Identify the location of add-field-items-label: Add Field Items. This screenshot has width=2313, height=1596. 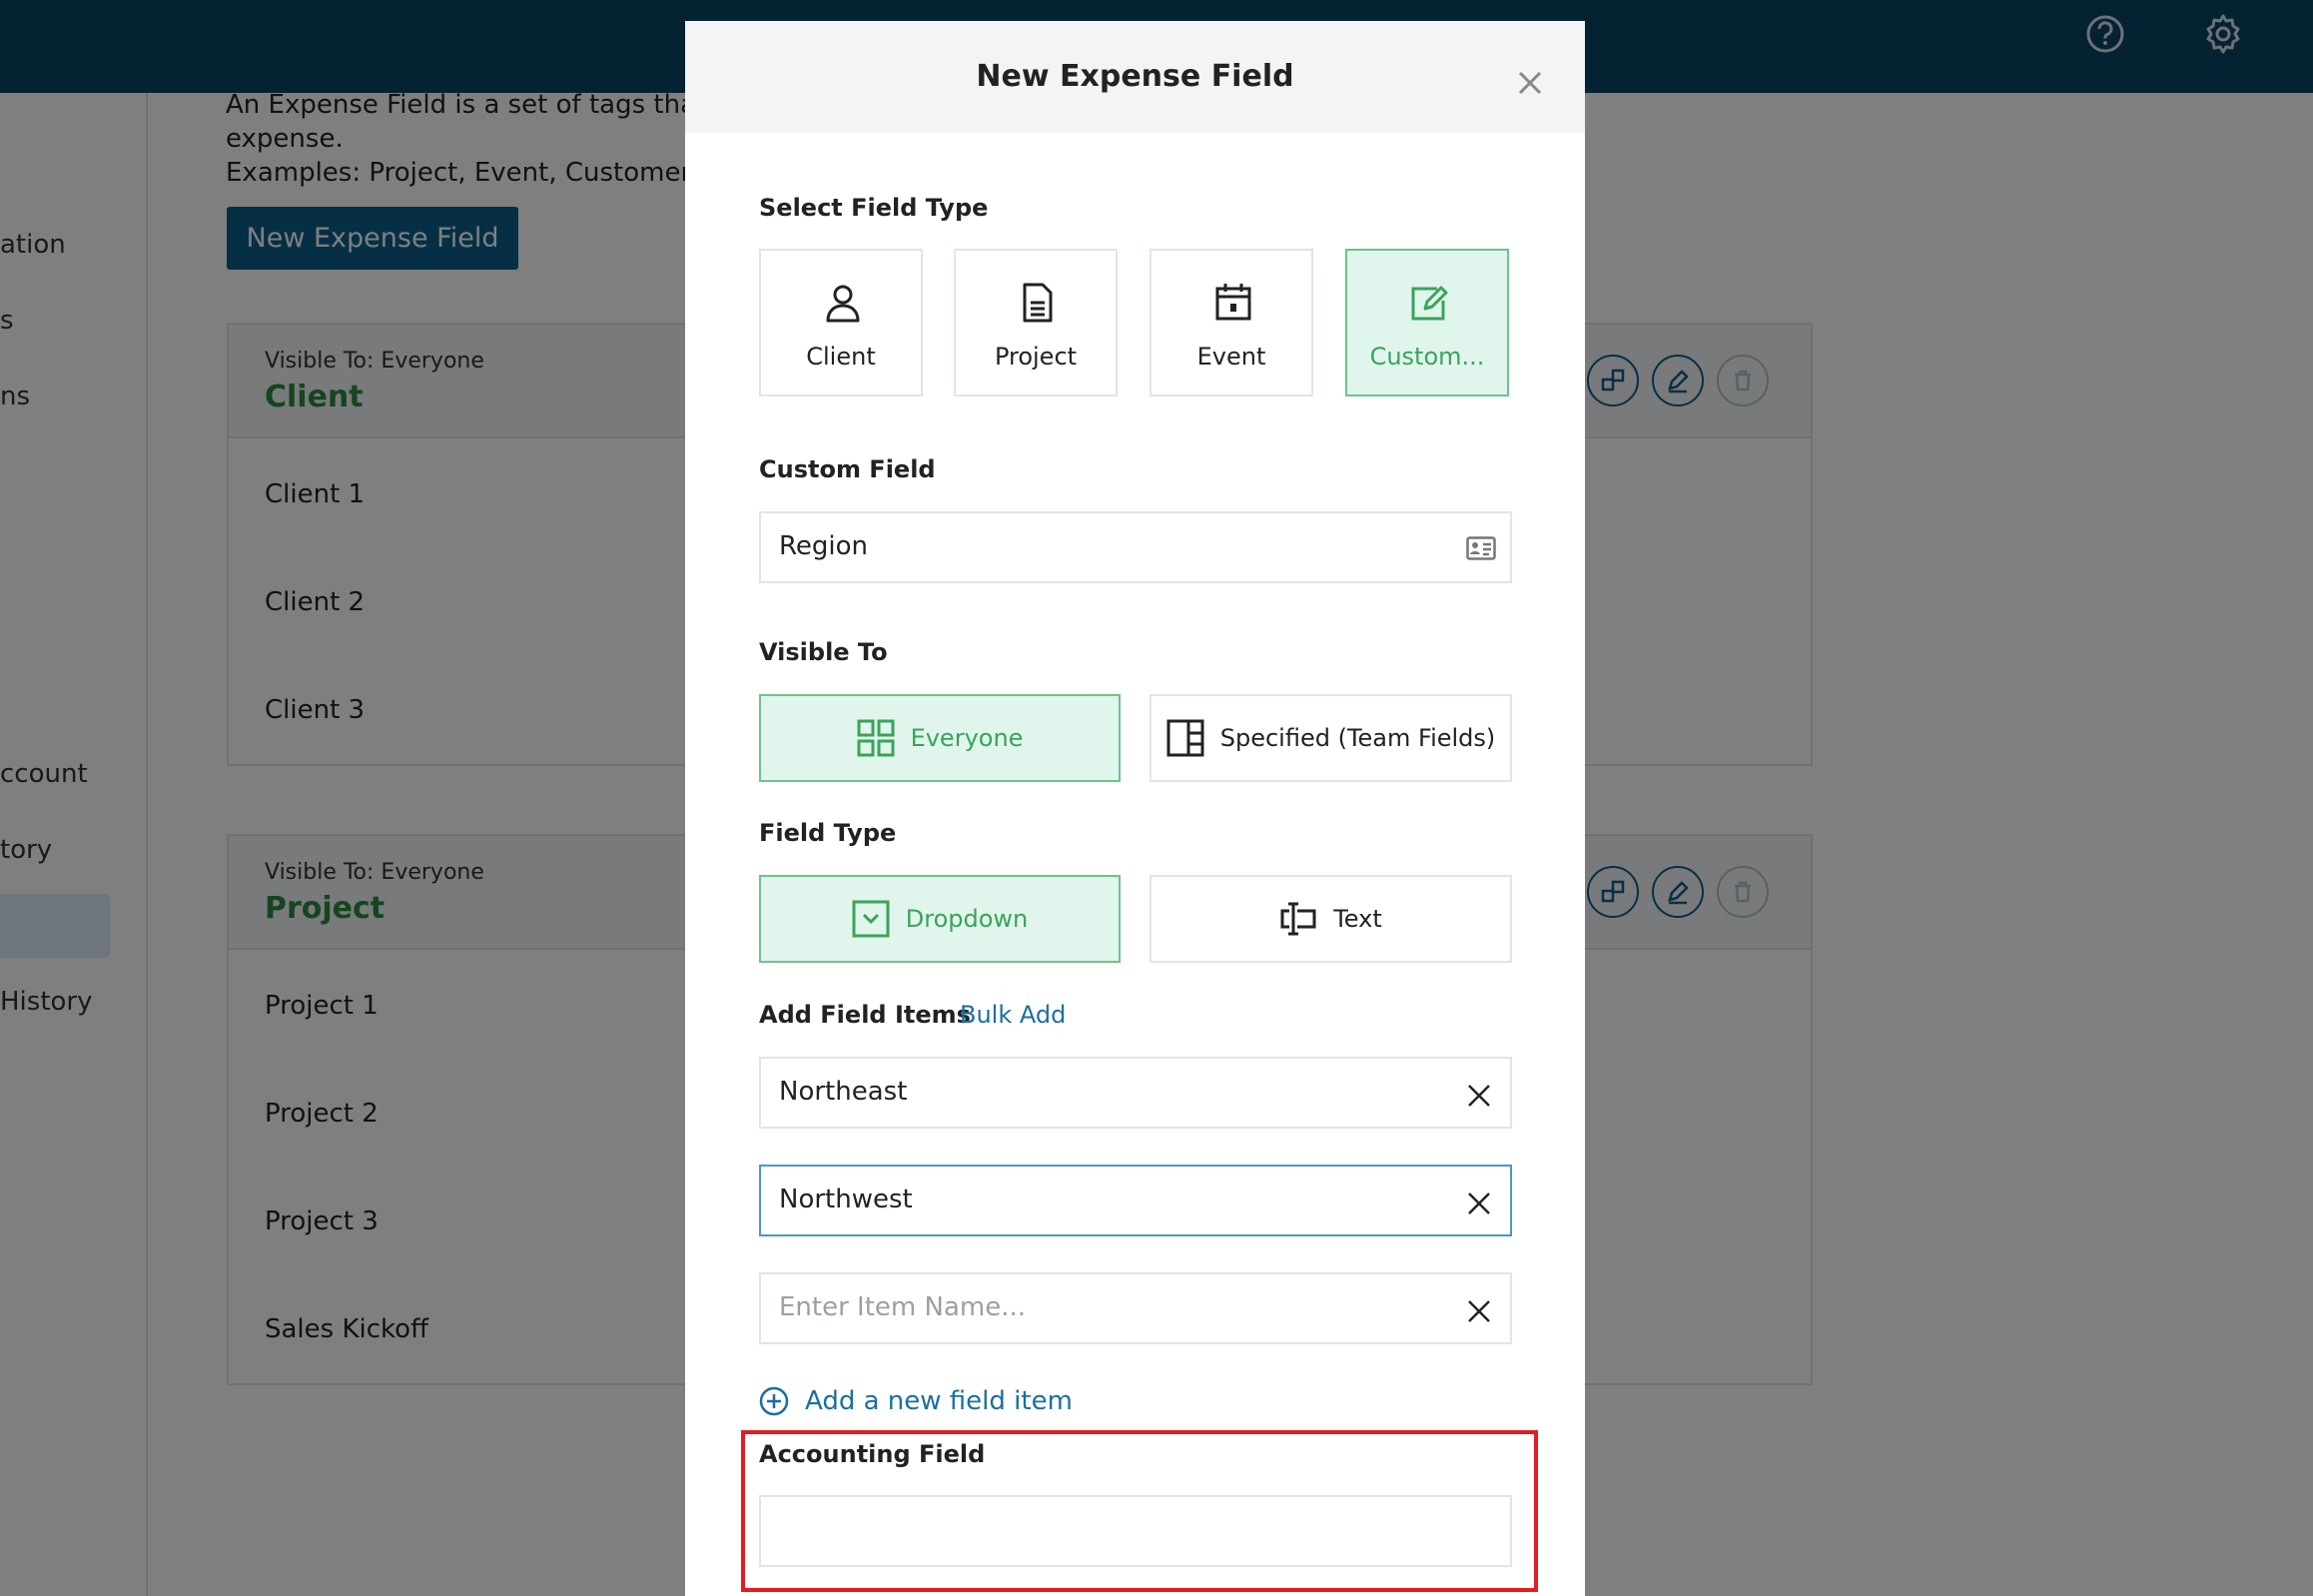
(865, 1015).